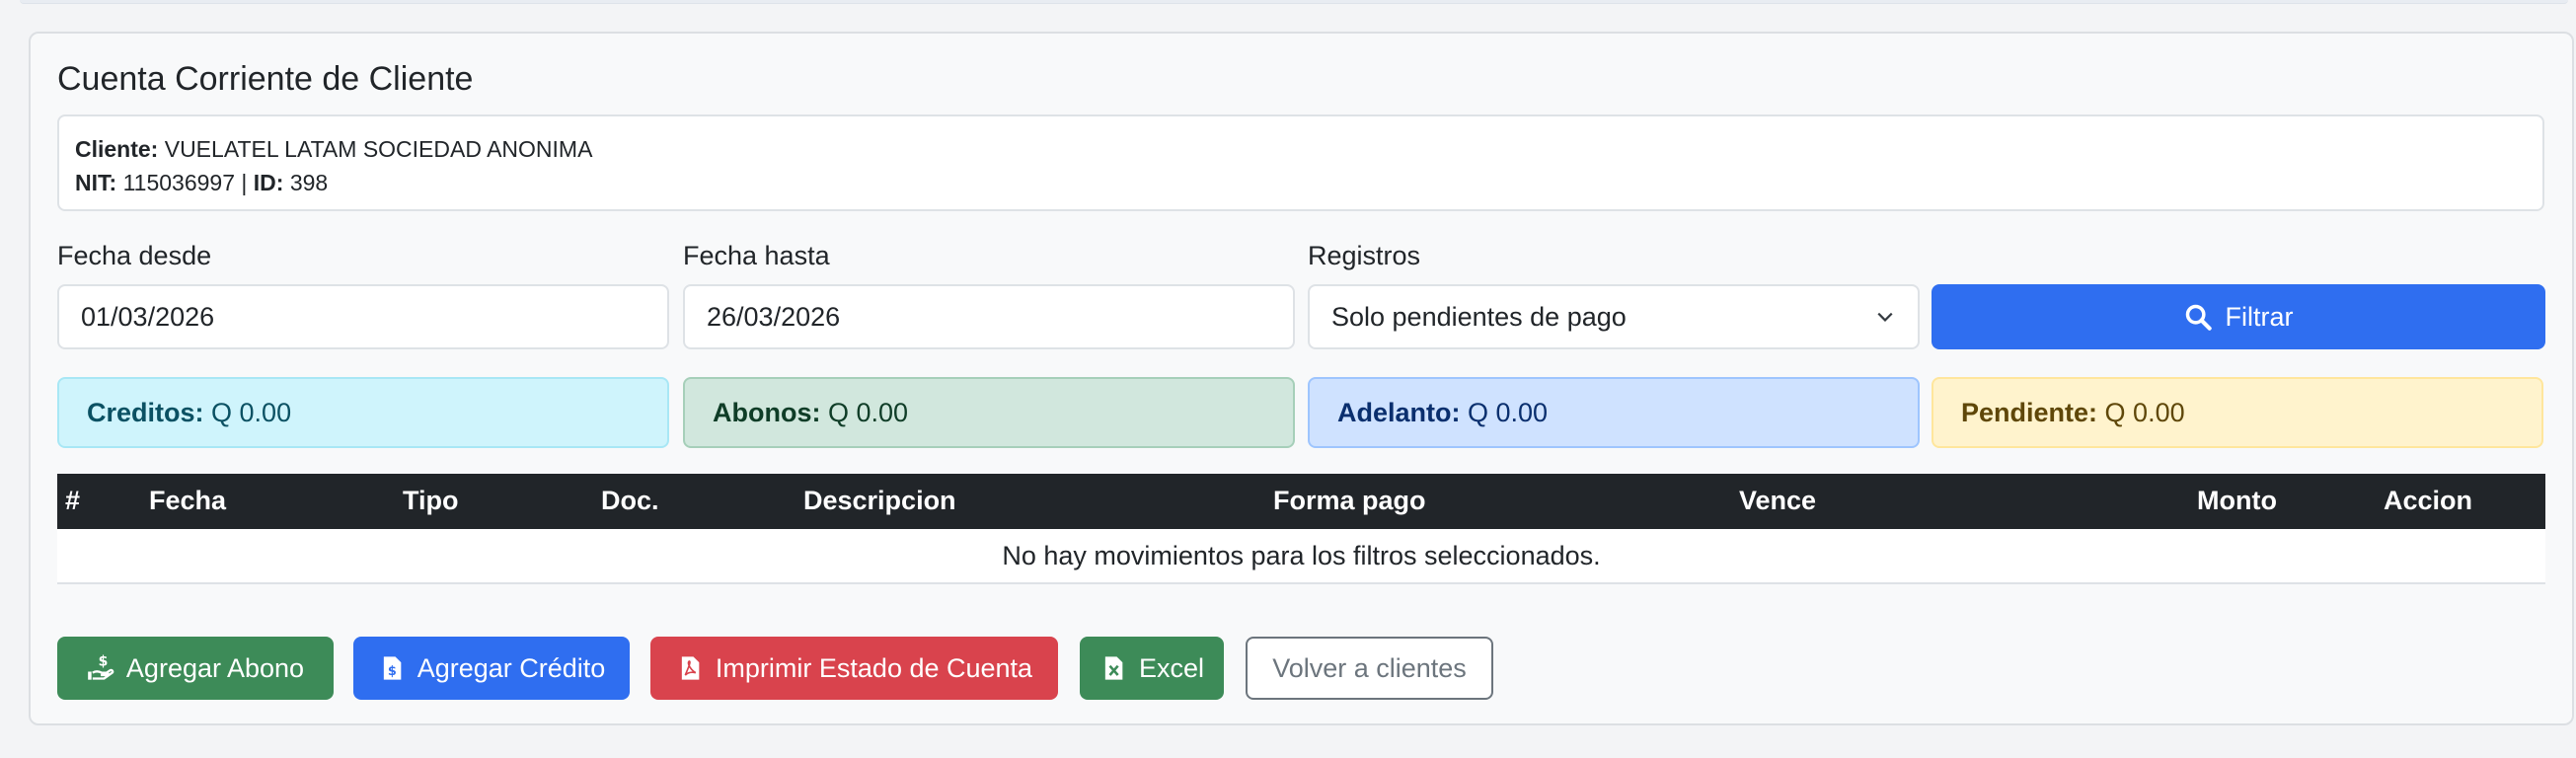 The image size is (2576, 758). I want to click on registros-select: Solo pendientes de pago, so click(1614, 316).